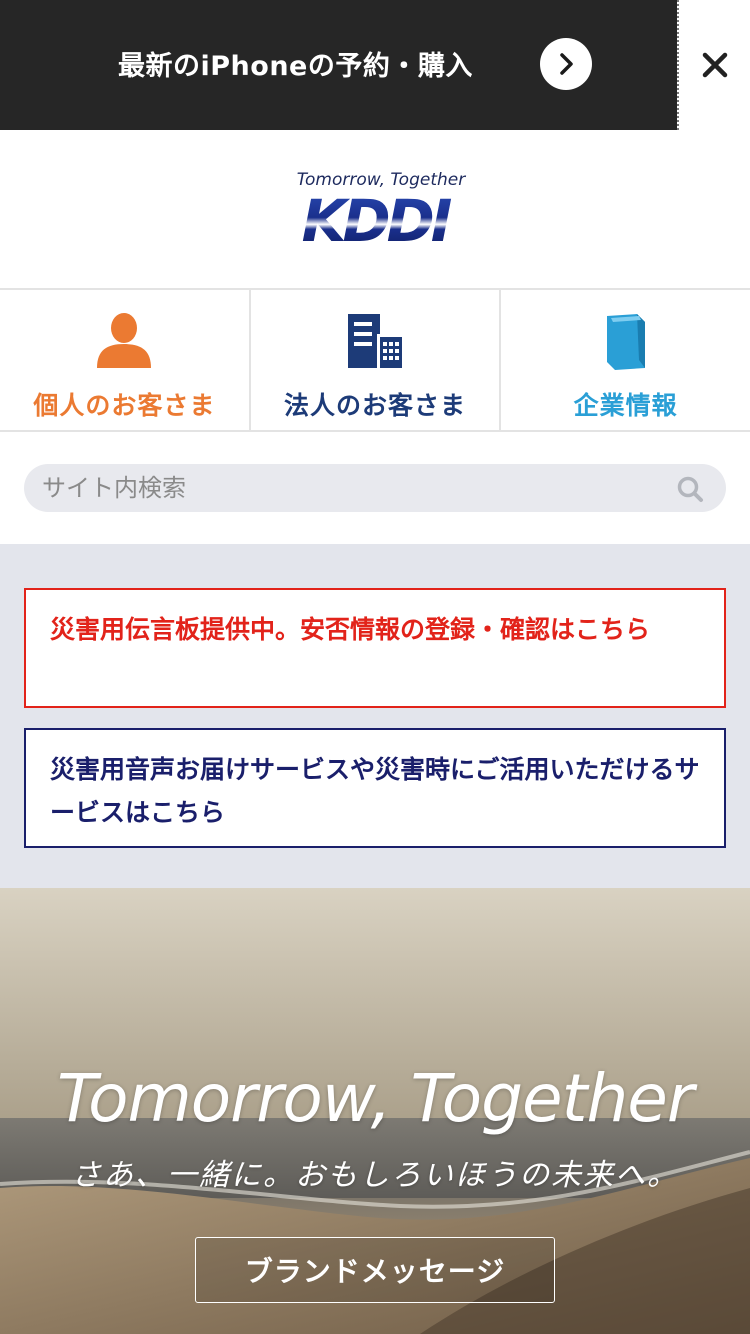 The height and width of the screenshot is (1334, 750). Describe the element at coordinates (375, 1175) in the screenshot. I see `hero-subtitle: さあ、一緒に。おもしろいほうの未来へ。` at that location.